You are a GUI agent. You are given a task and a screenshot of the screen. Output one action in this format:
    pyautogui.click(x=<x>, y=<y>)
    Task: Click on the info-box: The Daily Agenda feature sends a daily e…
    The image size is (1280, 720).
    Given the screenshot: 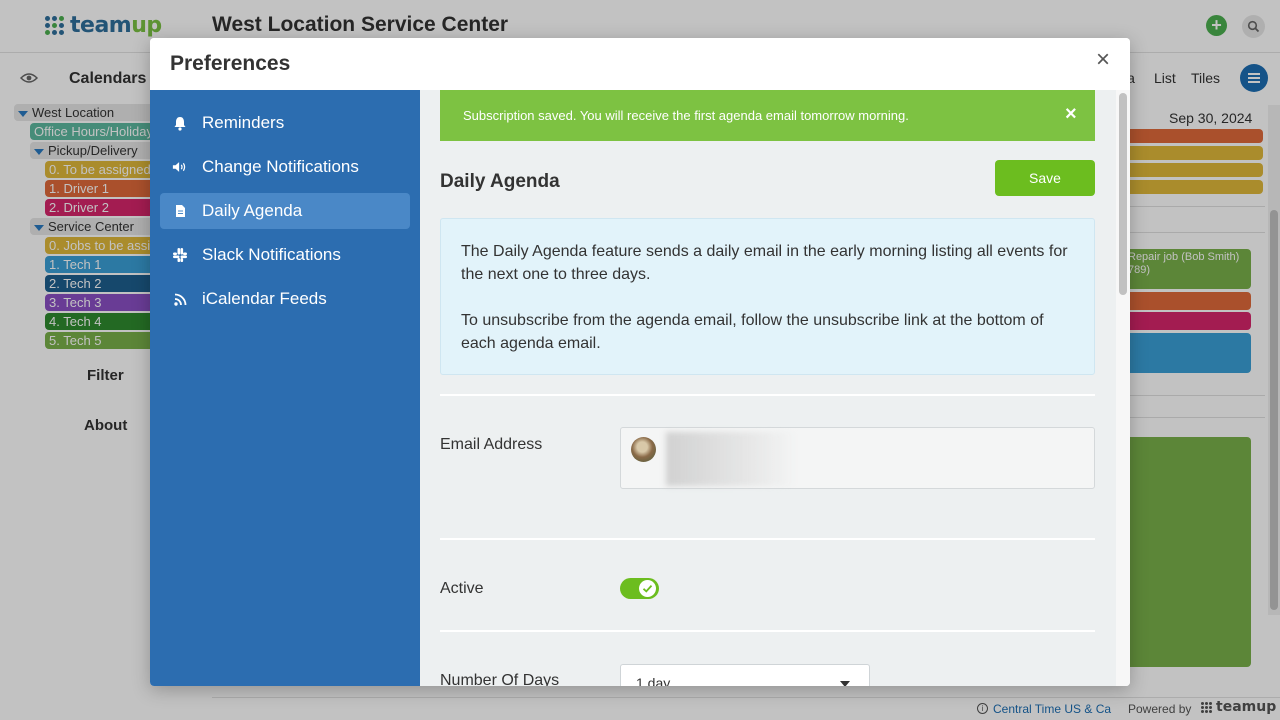 What is the action you would take?
    pyautogui.click(x=767, y=296)
    